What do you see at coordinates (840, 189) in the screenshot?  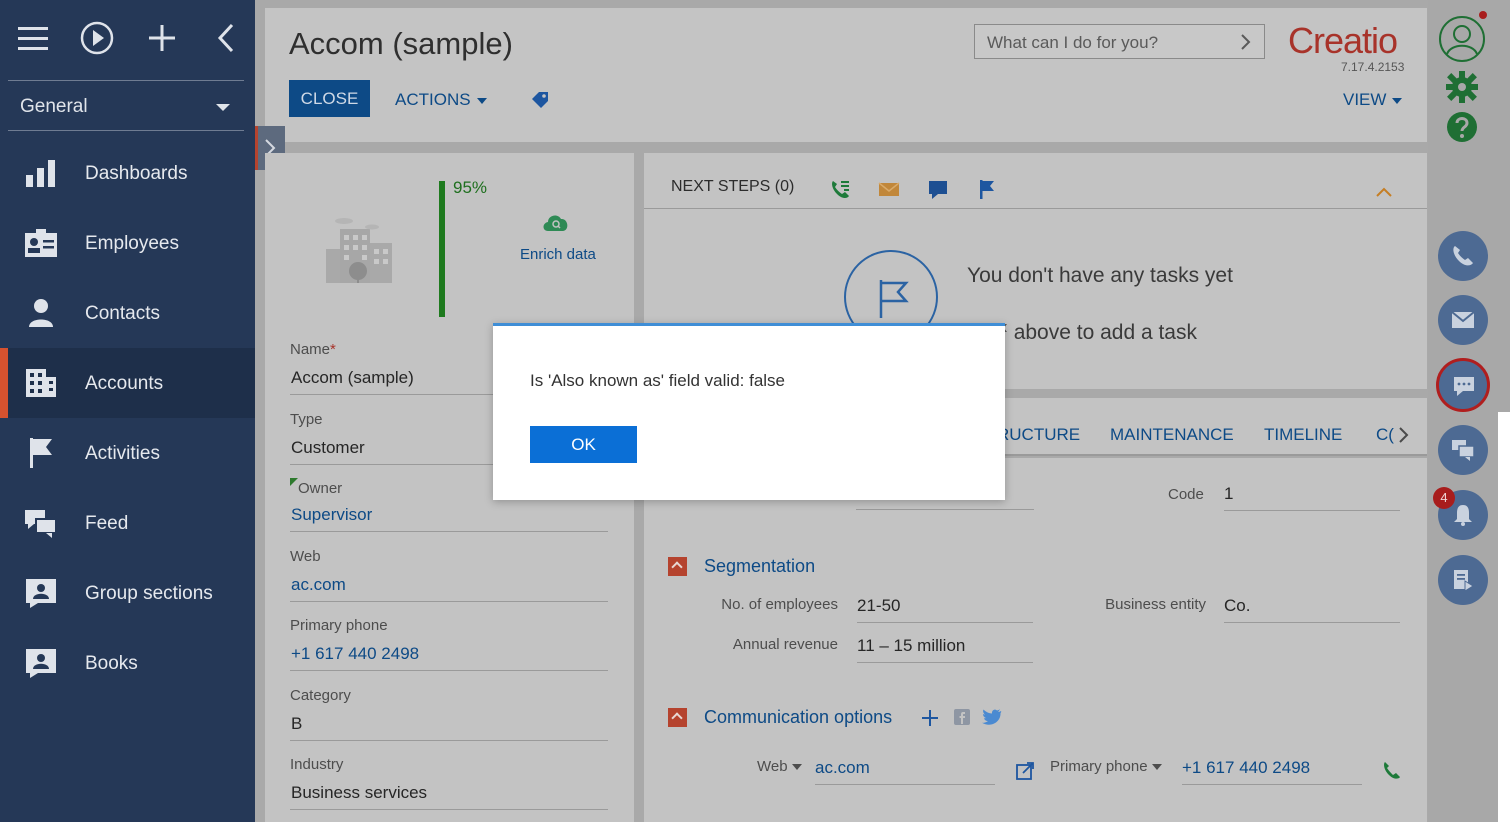 I see `call-log-icon` at bounding box center [840, 189].